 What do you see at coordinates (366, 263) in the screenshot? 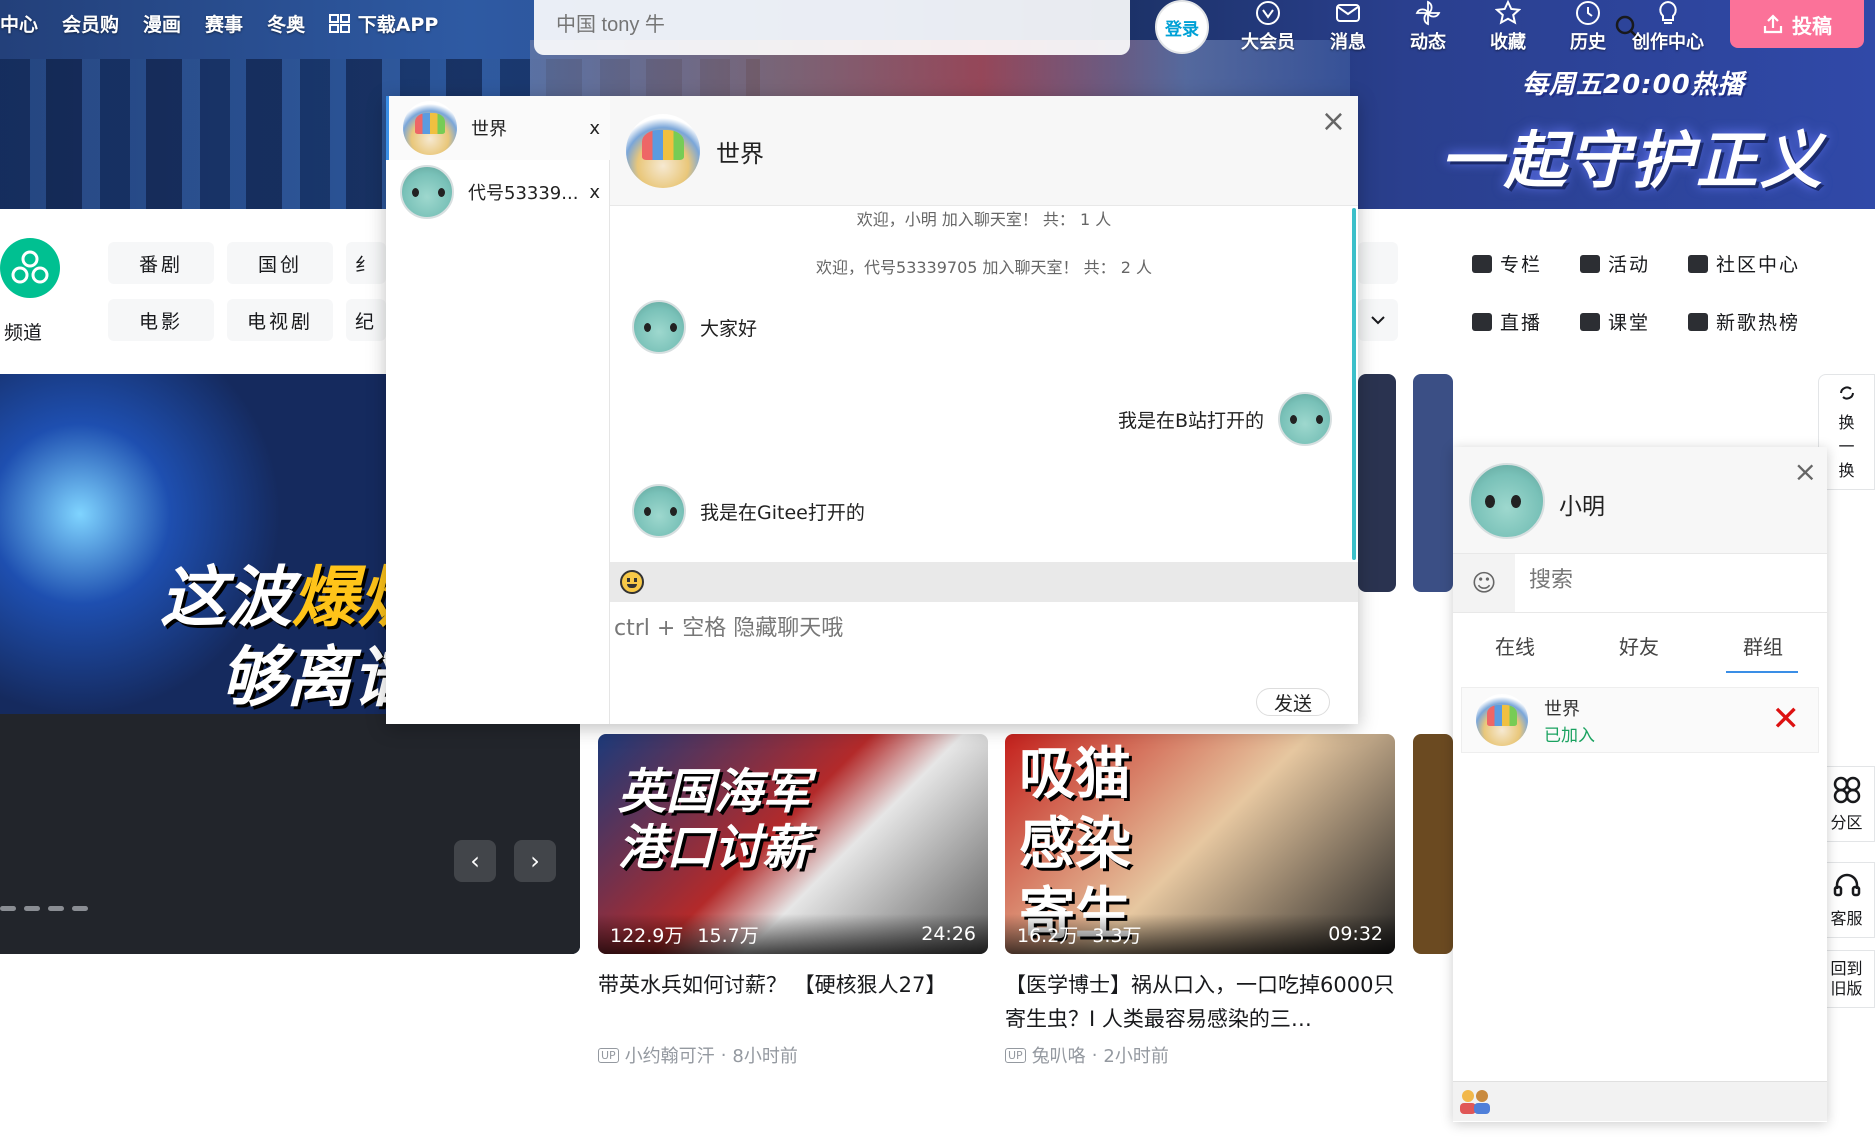
I see `chip-partial-1: 纟` at bounding box center [366, 263].